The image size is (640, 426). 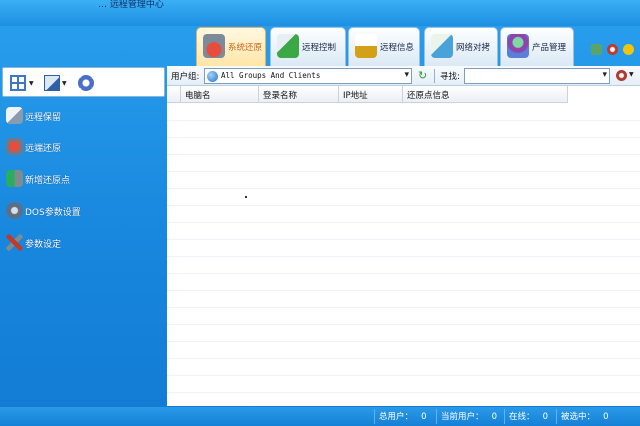 I want to click on group-select: All Groups And Clients ▾, so click(x=308, y=76).